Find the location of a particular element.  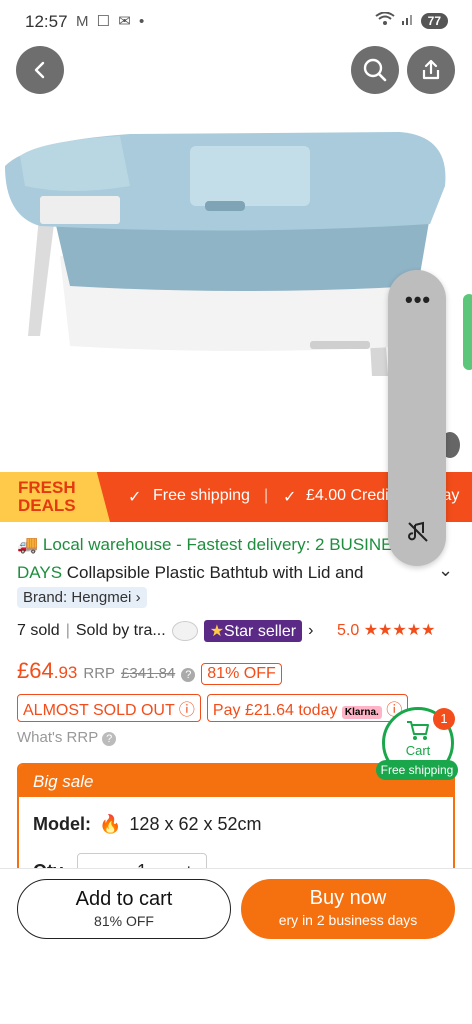

status-time: 12:57 is located at coordinates (46, 21).